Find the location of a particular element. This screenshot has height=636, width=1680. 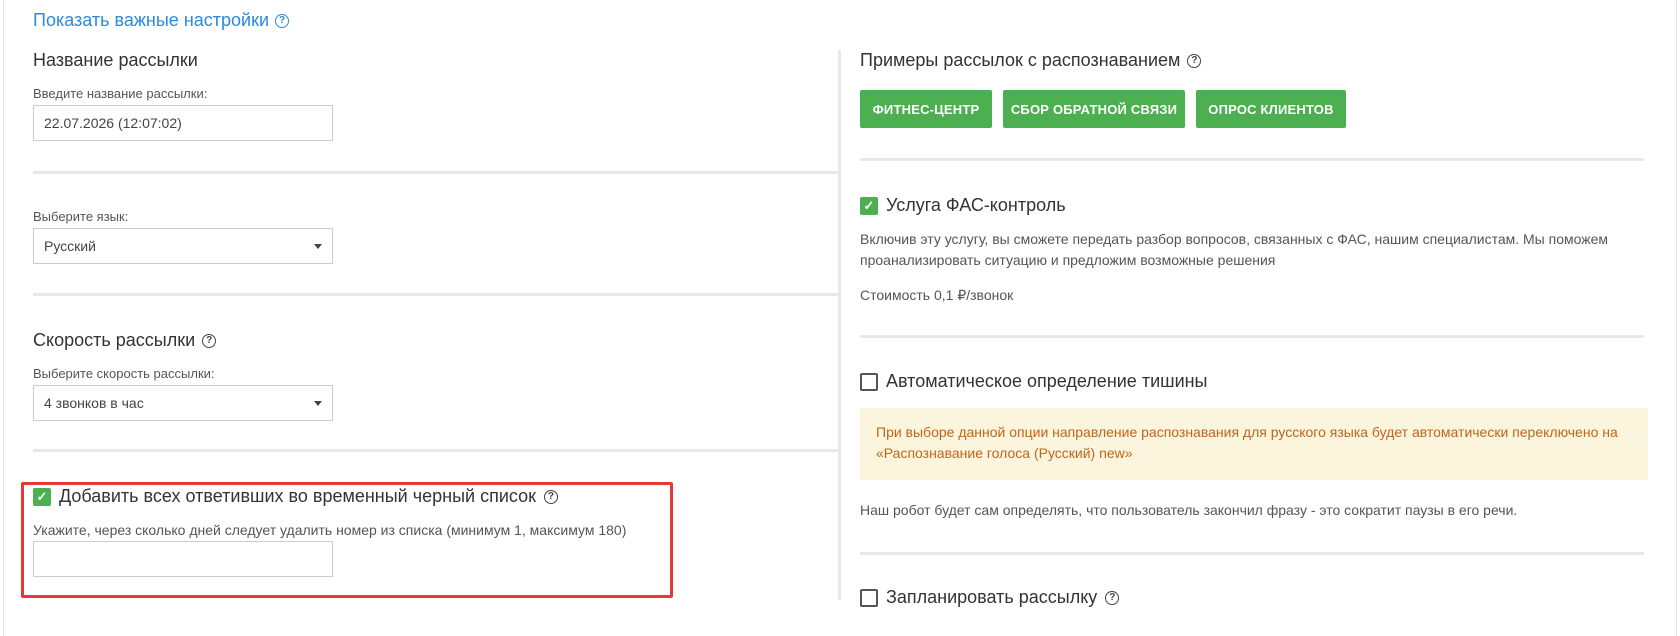

mailing-name-input: 22.07.2026 (12:07:02) is located at coordinates (183, 123).